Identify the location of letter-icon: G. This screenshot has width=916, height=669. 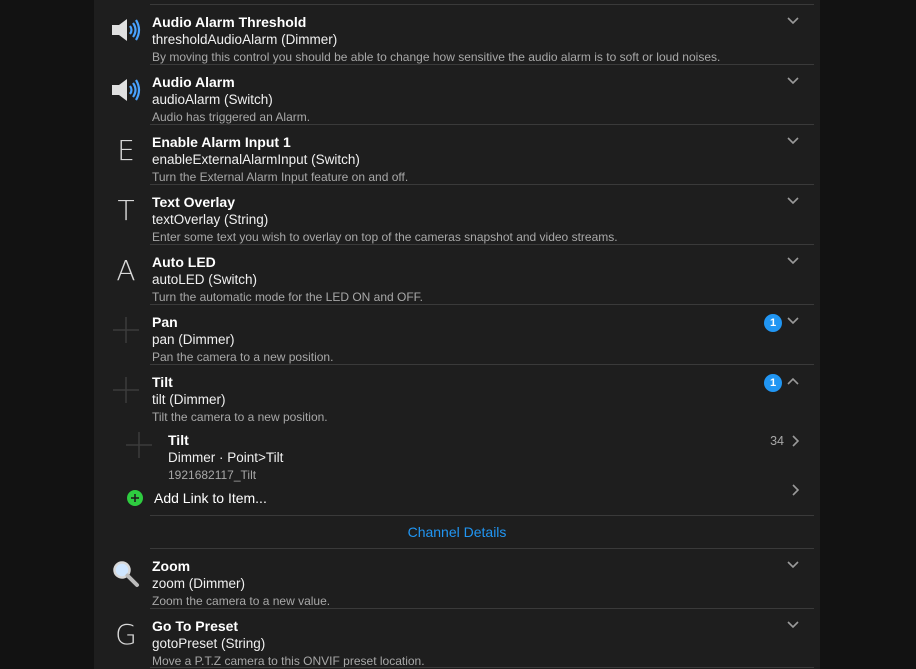
(126, 634).